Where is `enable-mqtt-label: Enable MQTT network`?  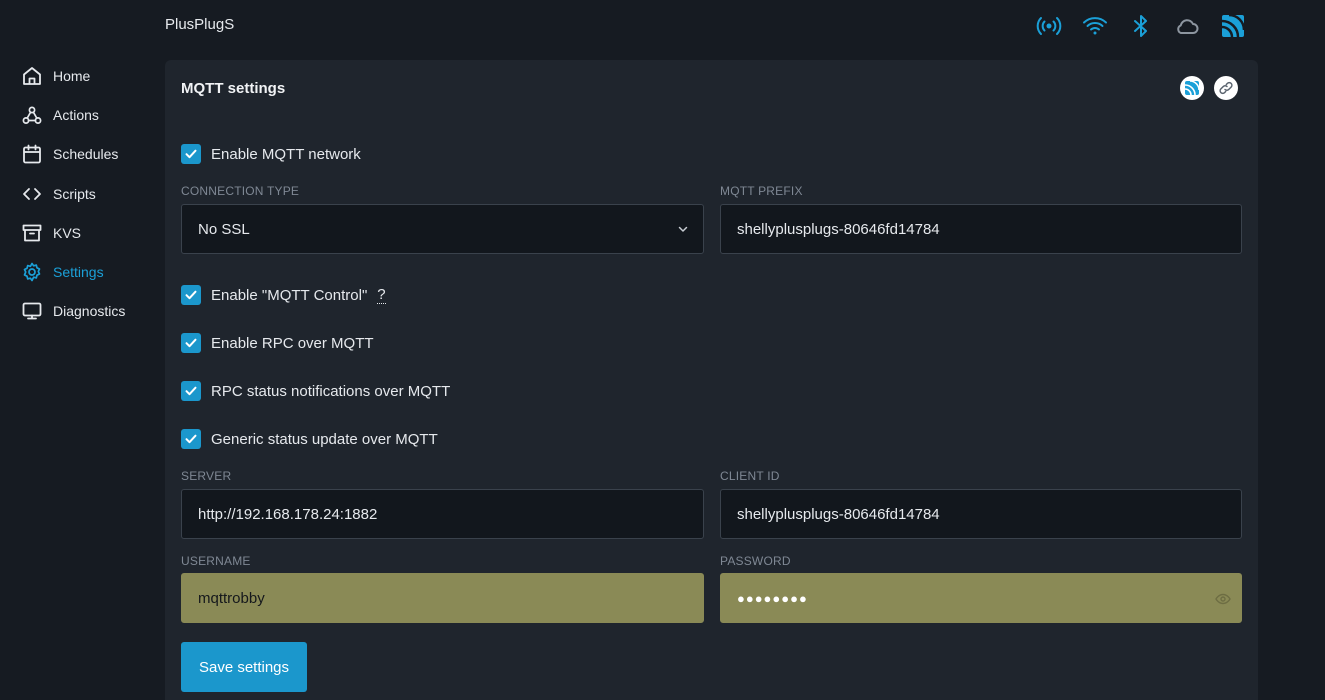
enable-mqtt-label: Enable MQTT network is located at coordinates (286, 154).